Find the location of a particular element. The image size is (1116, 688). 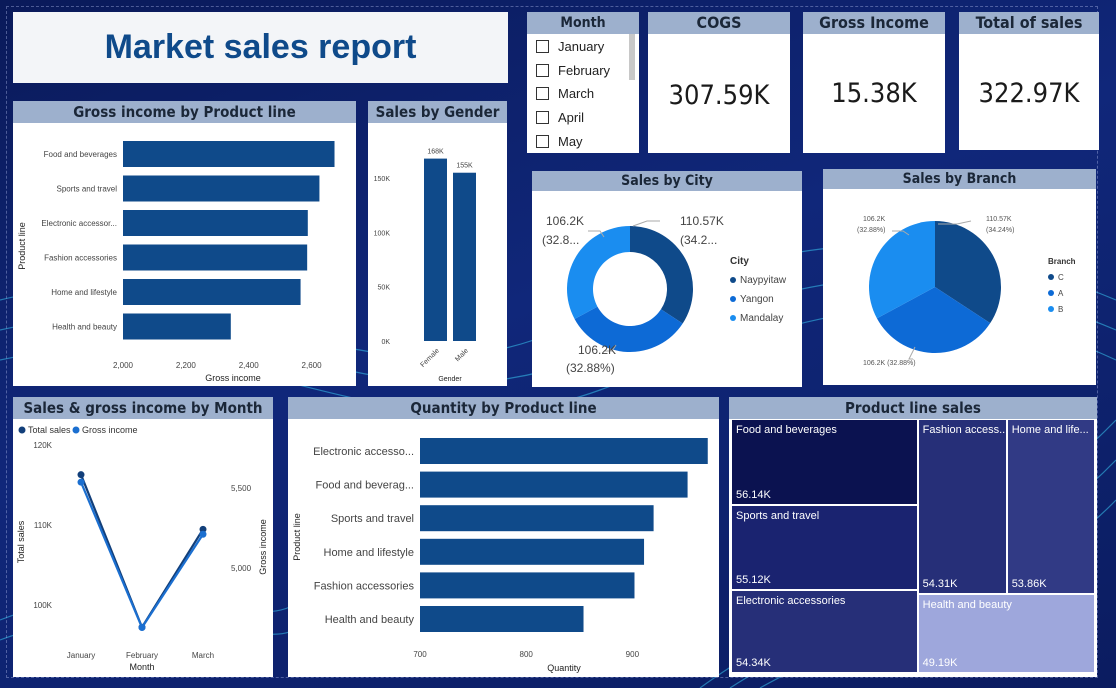

kpi-title: Gross Income is located at coordinates (874, 23).